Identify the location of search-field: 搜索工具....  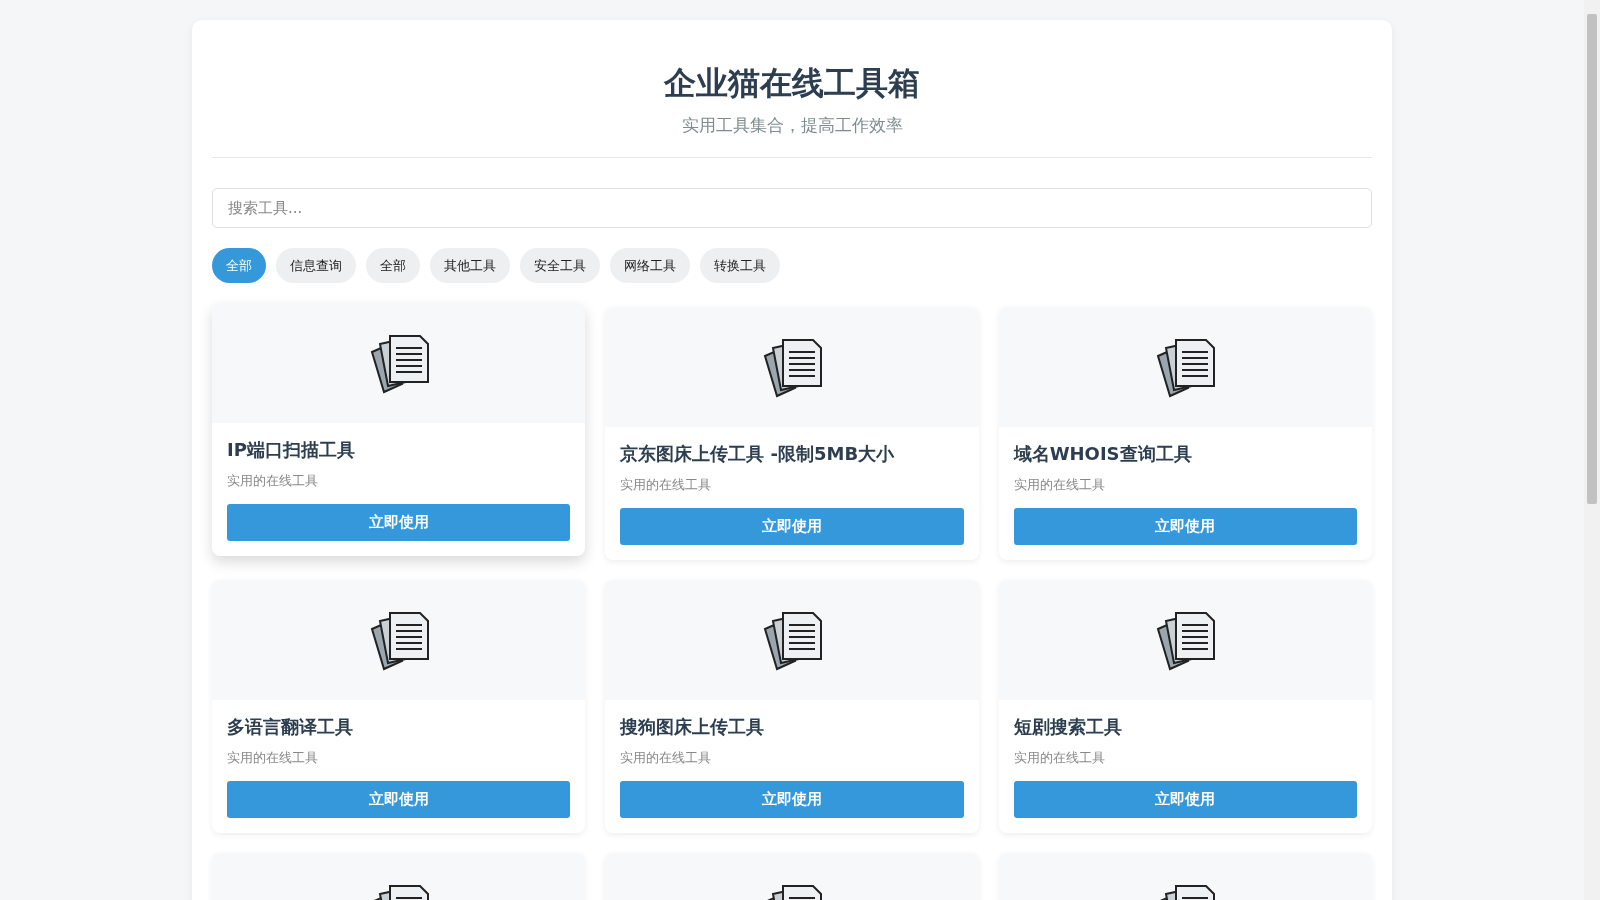
(792, 208).